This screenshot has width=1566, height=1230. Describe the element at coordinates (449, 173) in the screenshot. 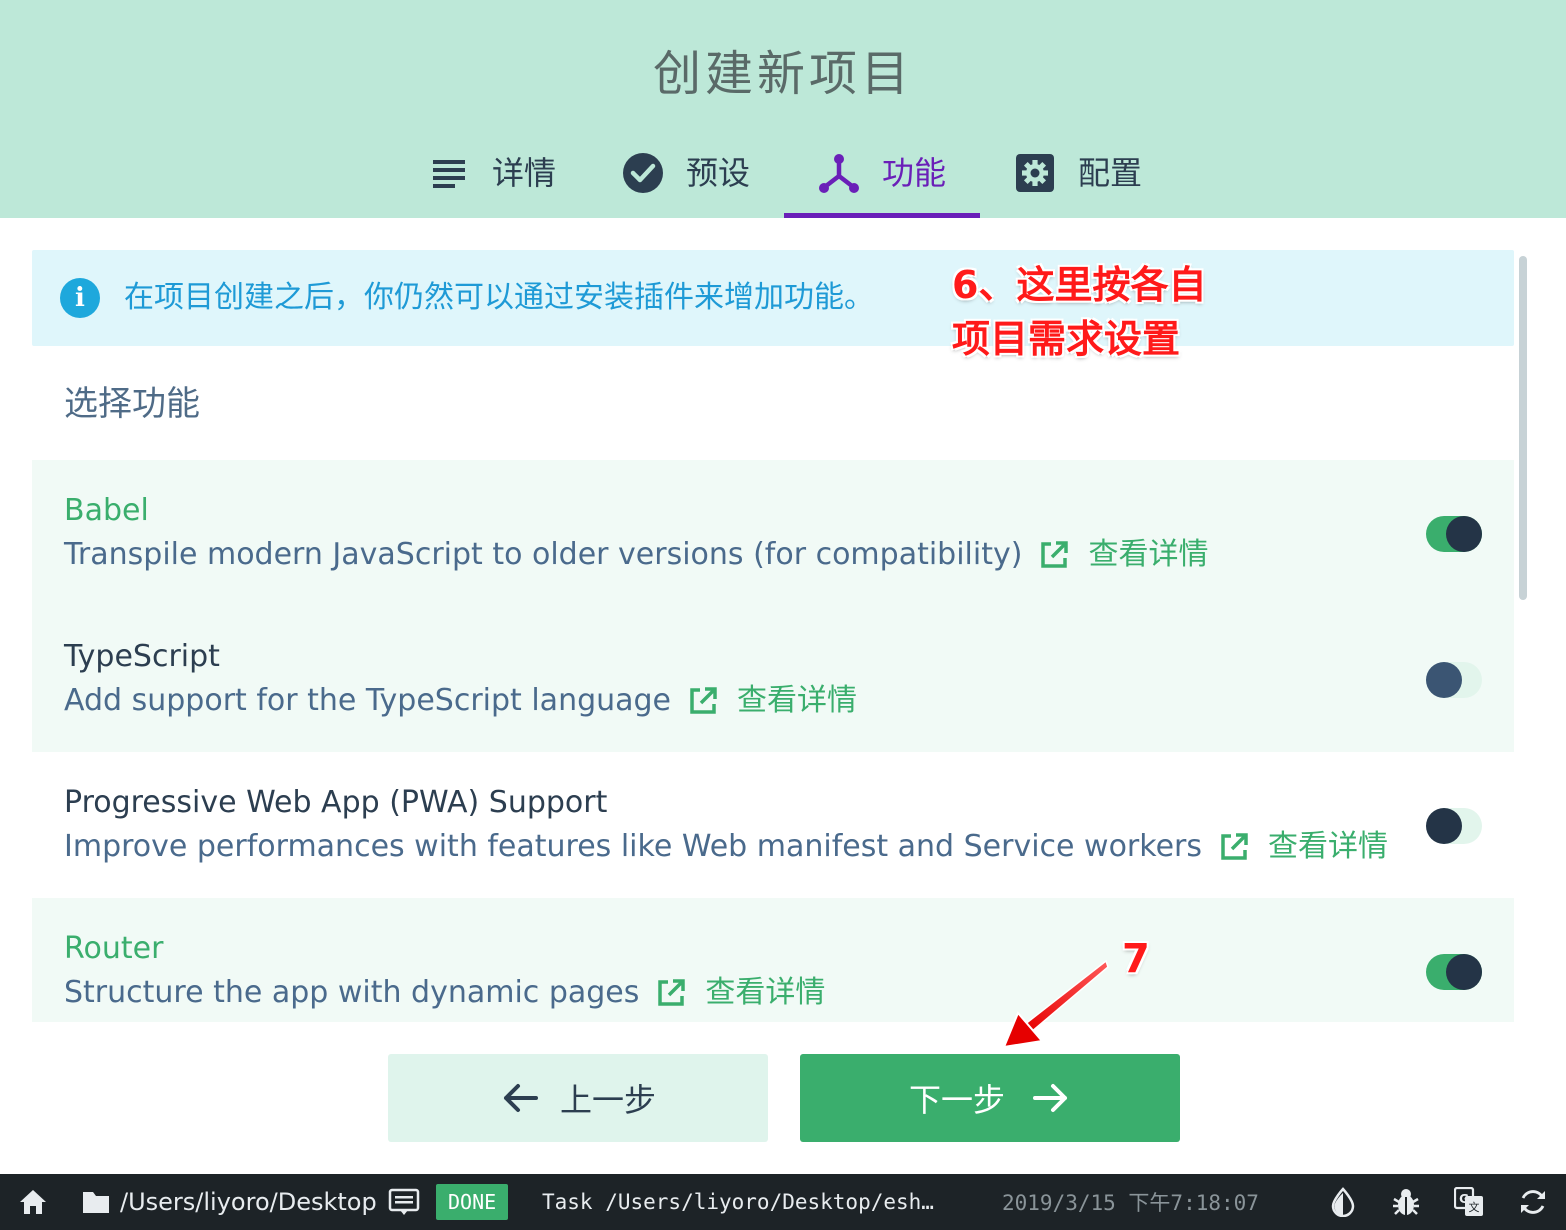

I see `list-icon` at that location.